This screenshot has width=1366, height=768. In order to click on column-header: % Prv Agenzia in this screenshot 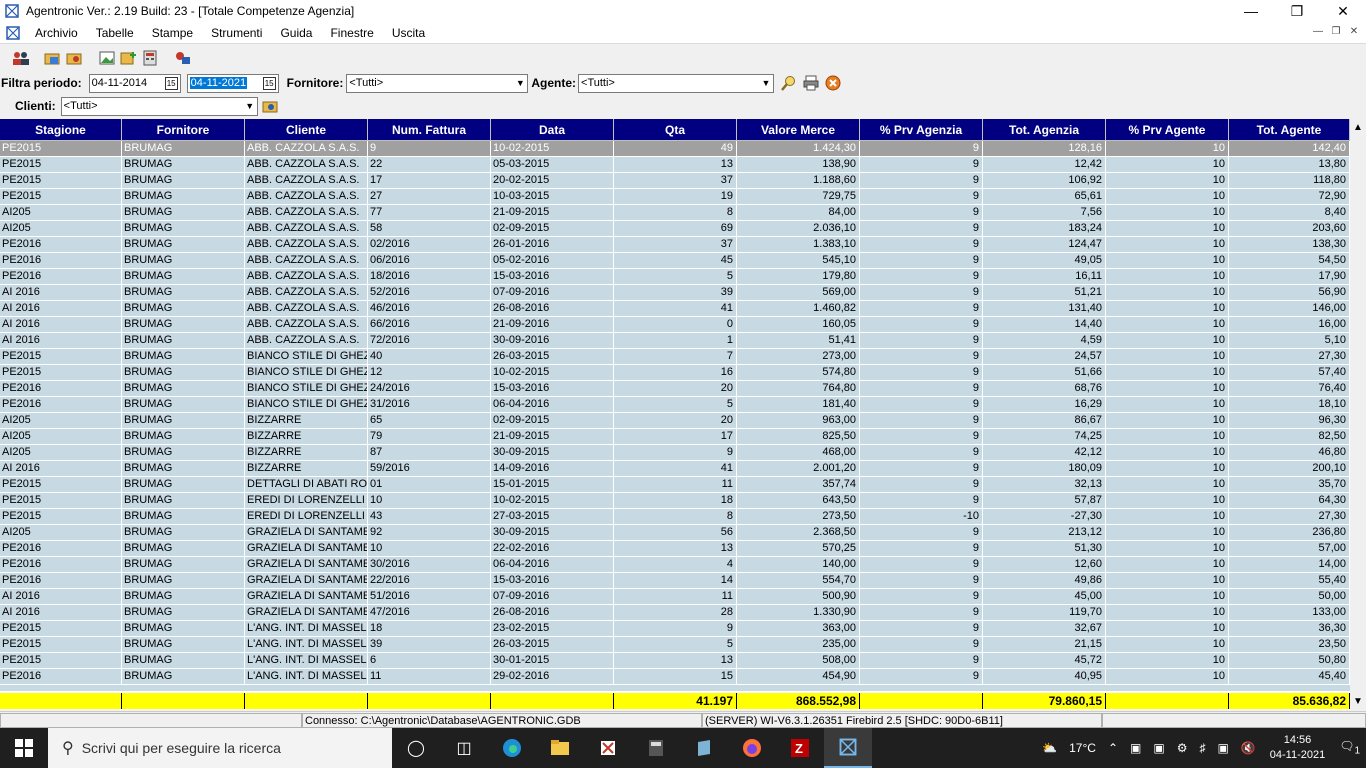, I will do `click(921, 130)`.